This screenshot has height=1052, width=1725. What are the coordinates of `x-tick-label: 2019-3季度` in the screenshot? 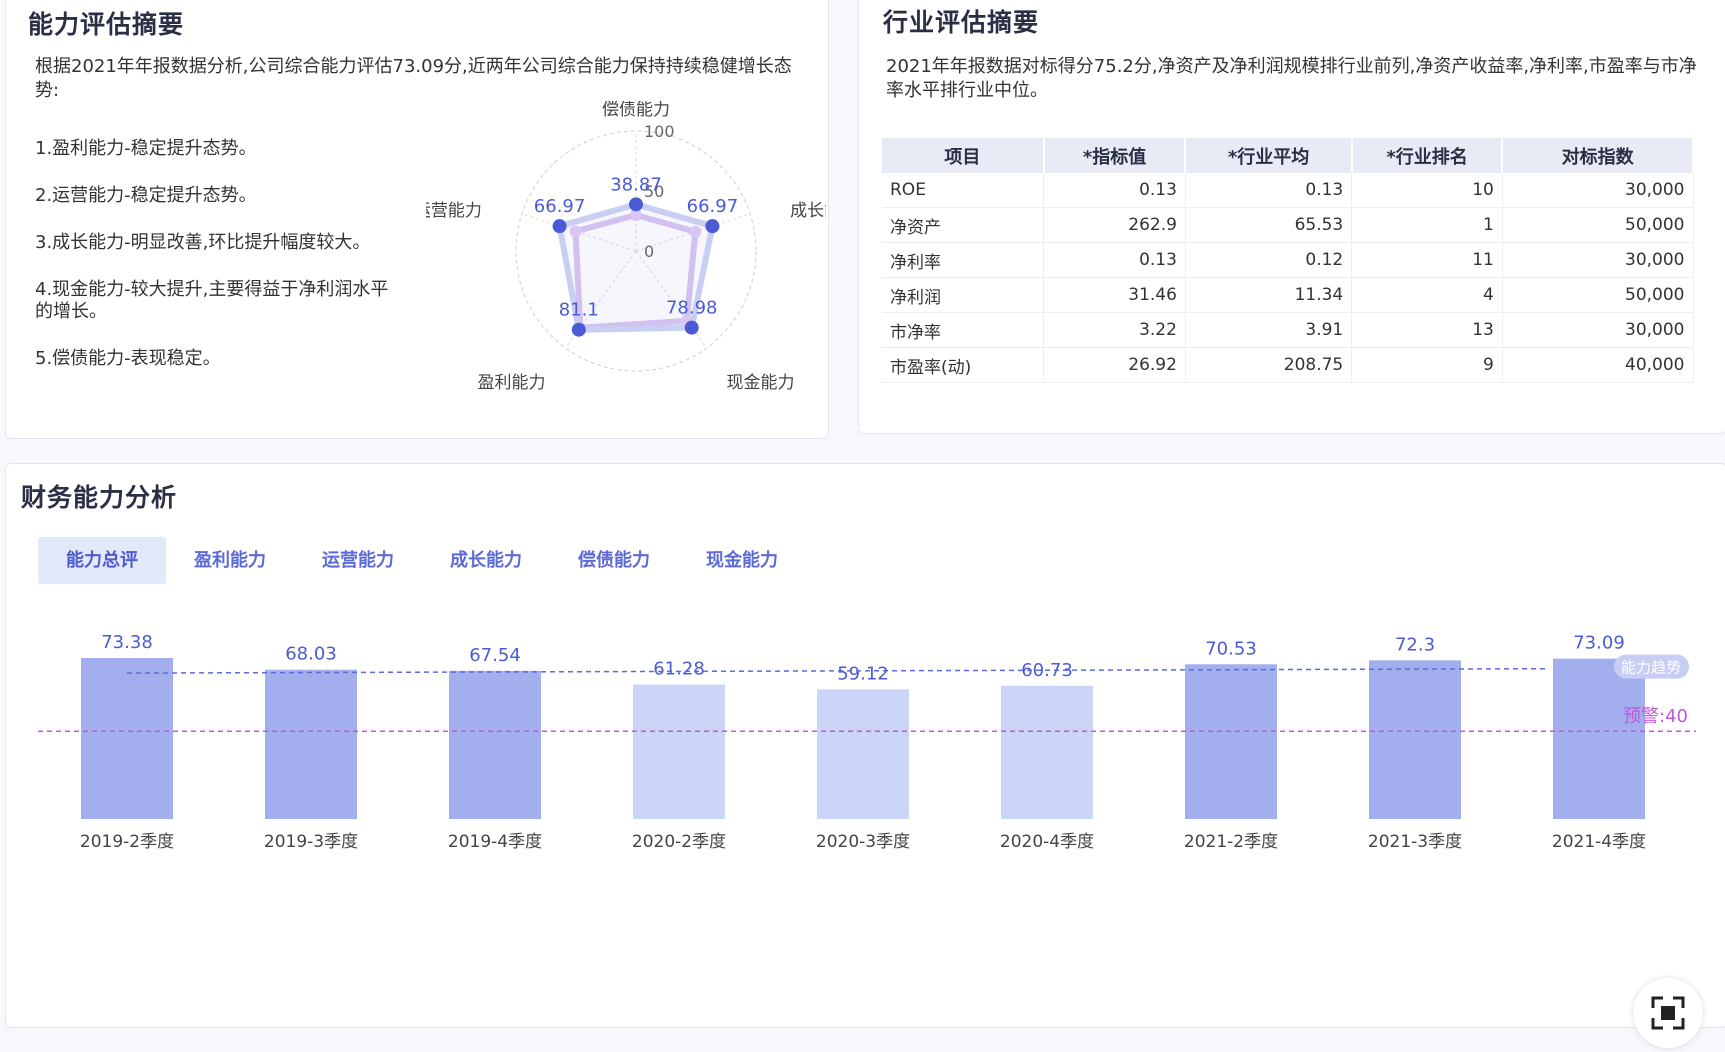 It's located at (311, 842).